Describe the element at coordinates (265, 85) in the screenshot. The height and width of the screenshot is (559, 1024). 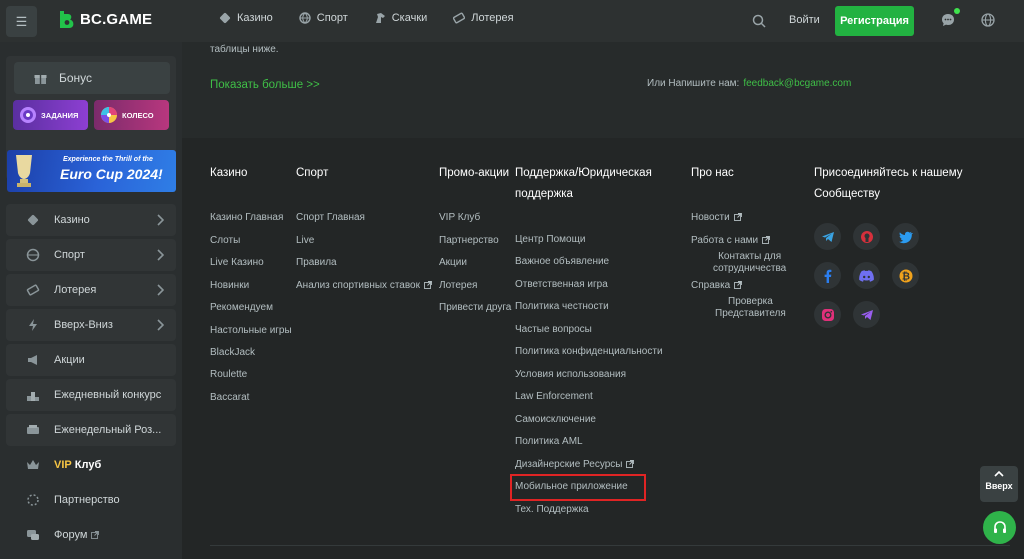
I see `show-more-link: Показать больше >>` at that location.